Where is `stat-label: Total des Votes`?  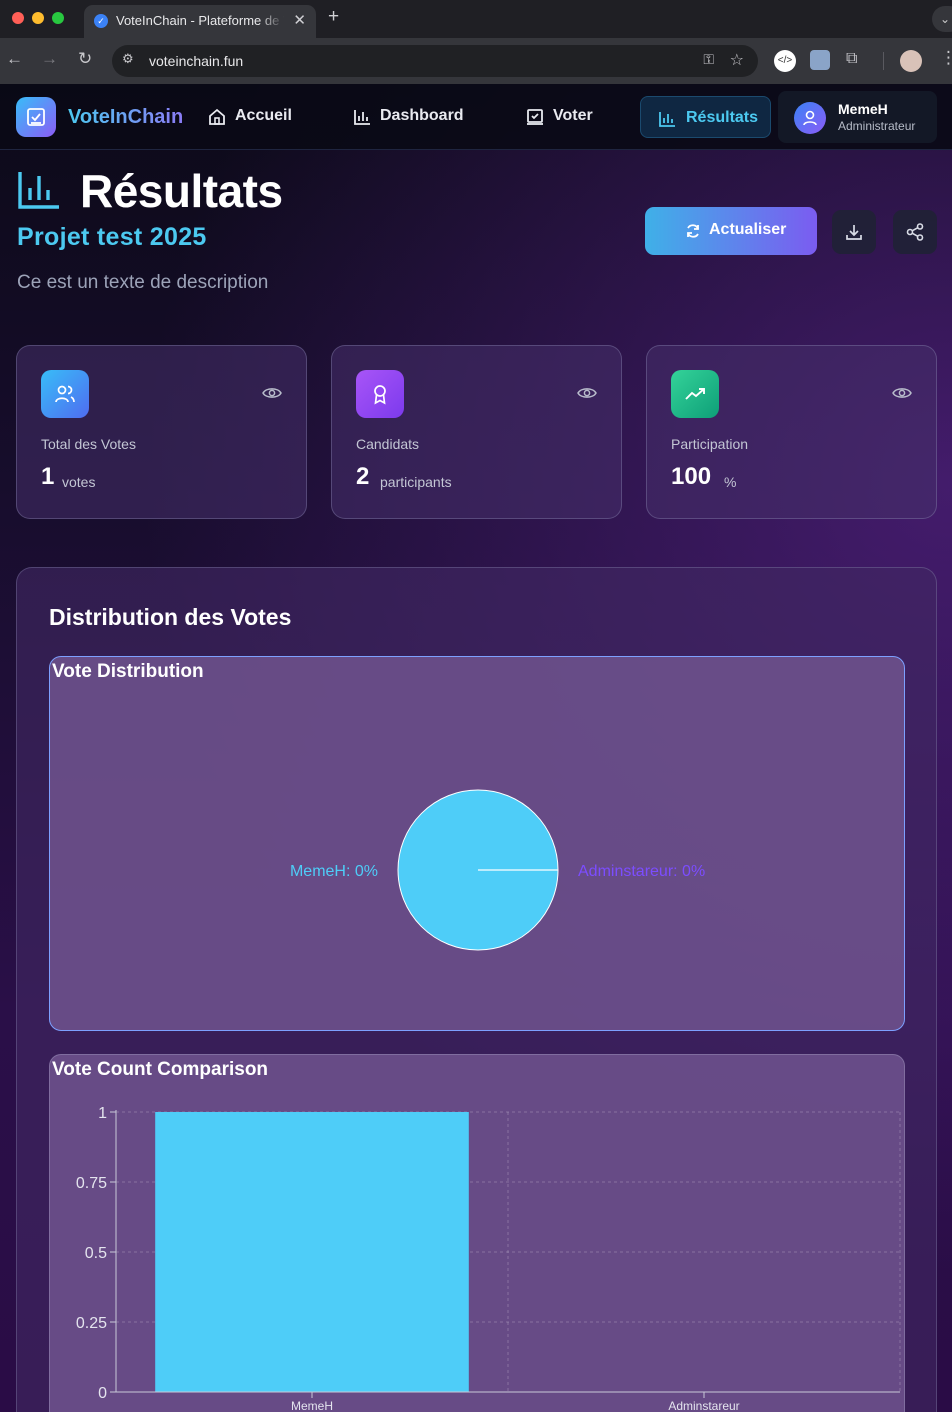
stat-label: Total des Votes is located at coordinates (88, 444).